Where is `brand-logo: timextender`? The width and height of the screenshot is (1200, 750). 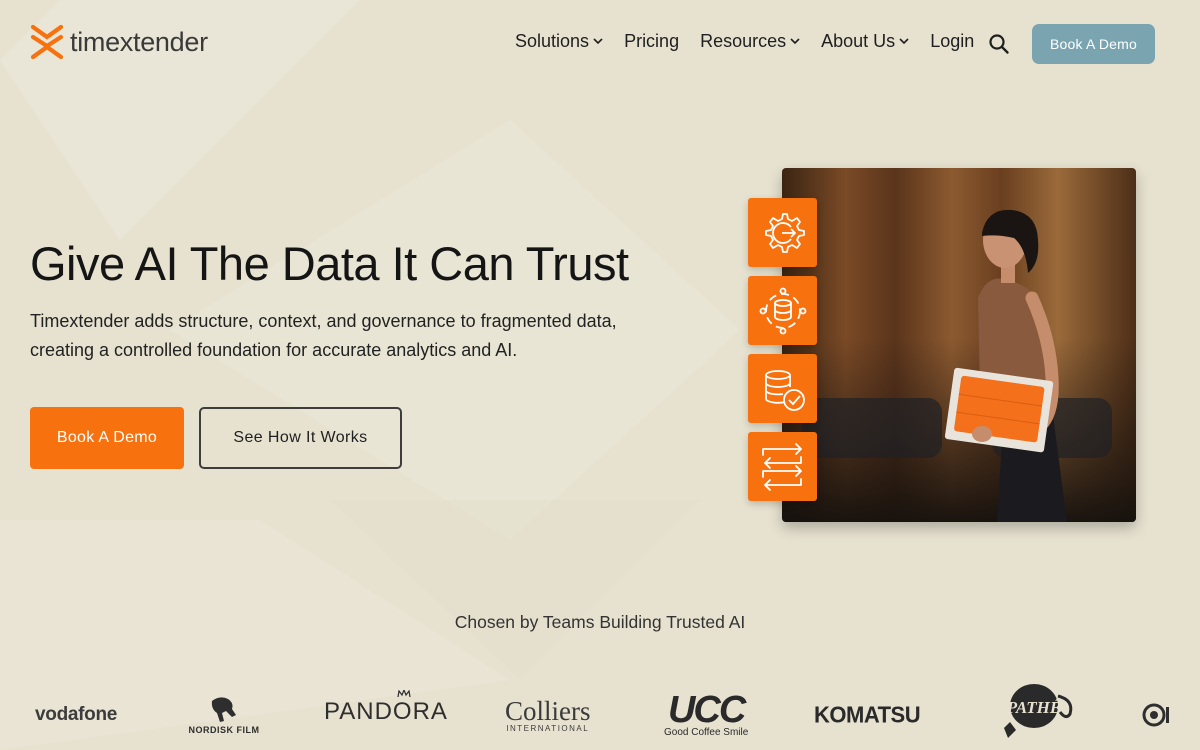
brand-logo: timextender is located at coordinates (119, 42).